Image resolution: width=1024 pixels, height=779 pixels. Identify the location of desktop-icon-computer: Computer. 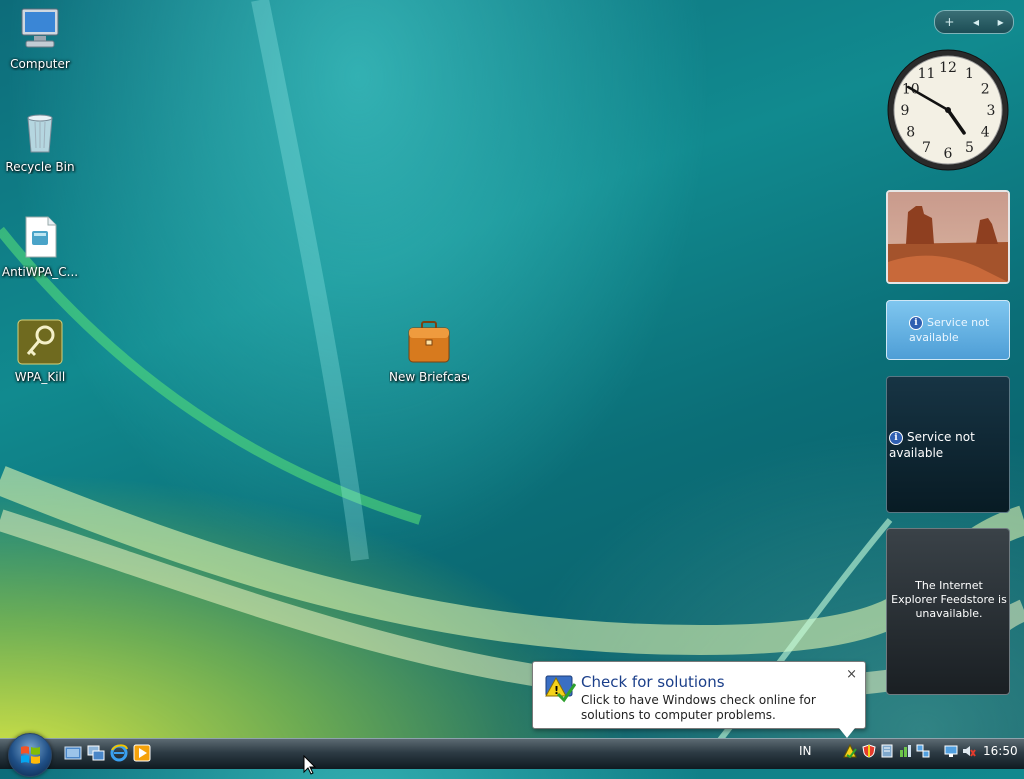
(40, 38).